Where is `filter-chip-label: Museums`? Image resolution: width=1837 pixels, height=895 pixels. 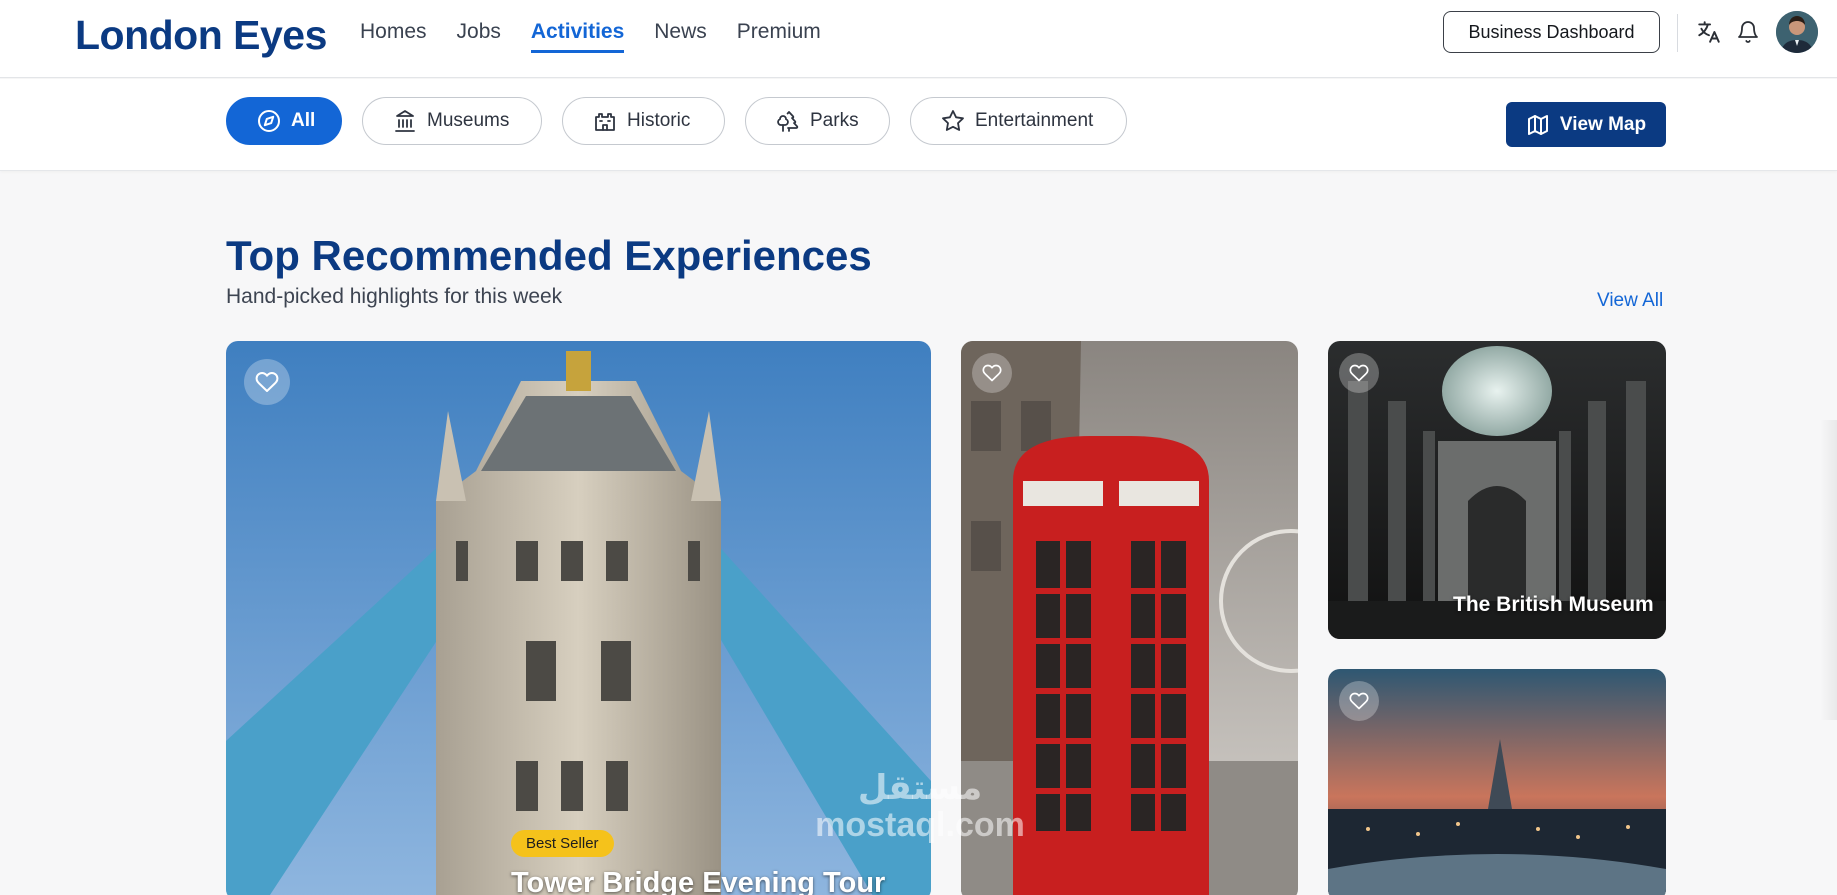 filter-chip-label: Museums is located at coordinates (468, 120).